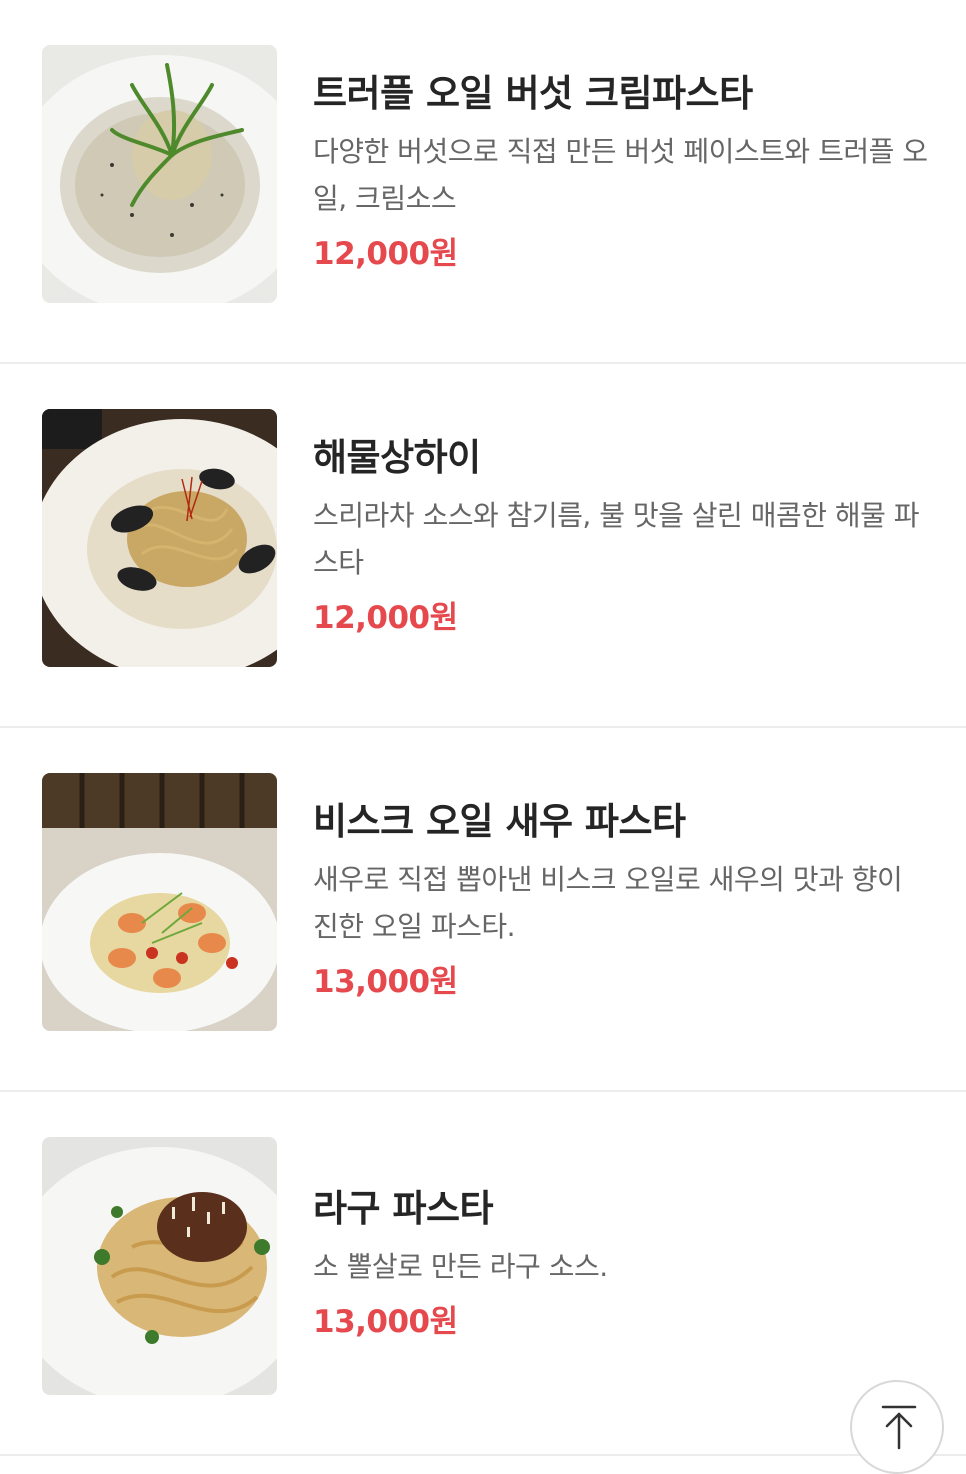 The image size is (966, 1474). What do you see at coordinates (460, 1266) in the screenshot?
I see `menu-item-description: 소 뽈살로 만든 라구 소스.` at bounding box center [460, 1266].